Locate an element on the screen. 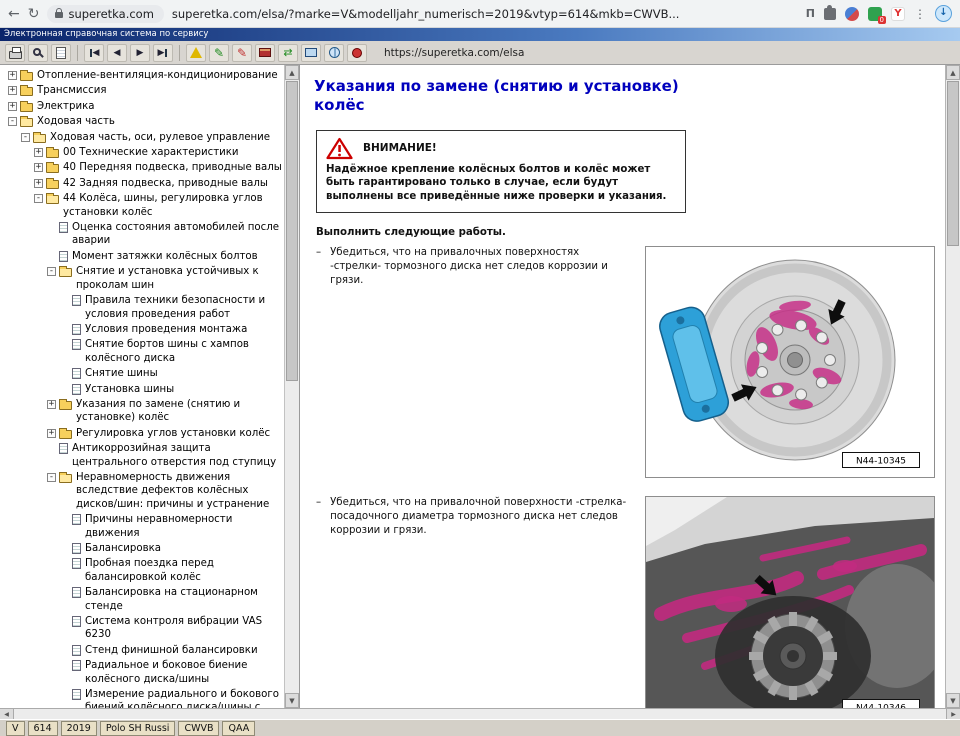 The height and width of the screenshot is (736, 960). warning-tool-button is located at coordinates (196, 52).